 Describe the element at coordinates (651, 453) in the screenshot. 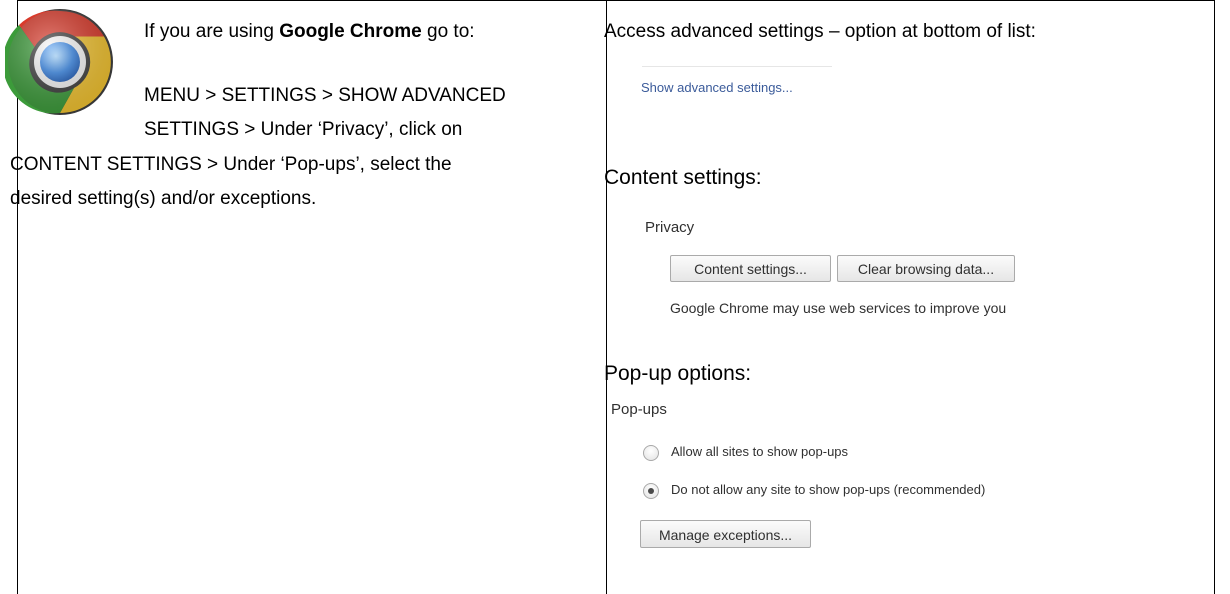

I see `radio-button-icon` at that location.